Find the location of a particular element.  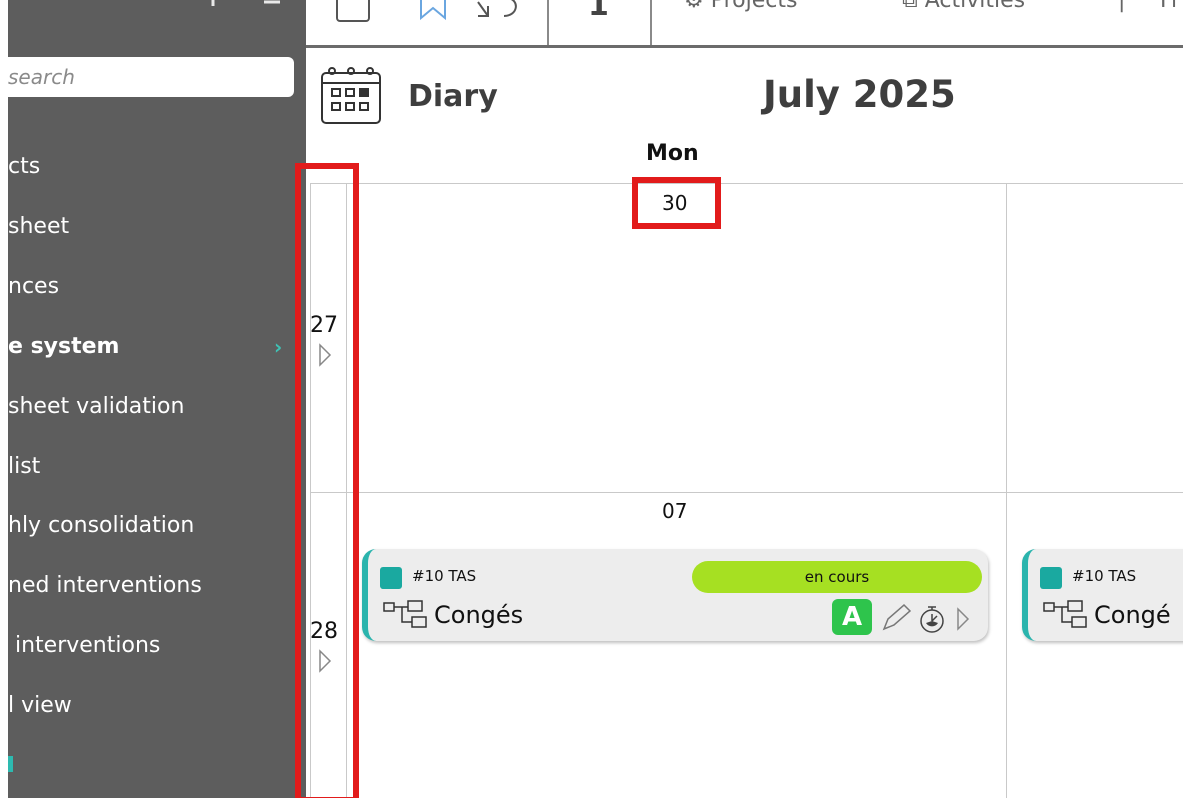

gear-icon: ⚙ is located at coordinates (697, 6).